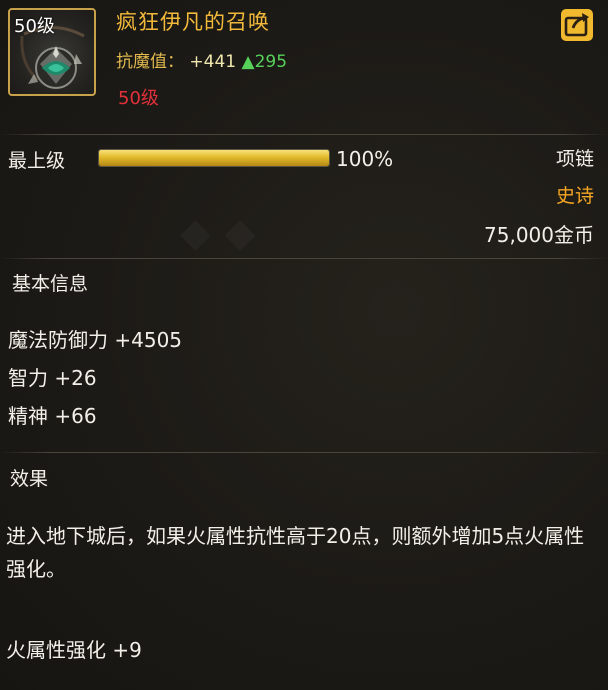 This screenshot has width=608, height=690. Describe the element at coordinates (574, 196) in the screenshot. I see `item-rarity: 史诗` at that location.